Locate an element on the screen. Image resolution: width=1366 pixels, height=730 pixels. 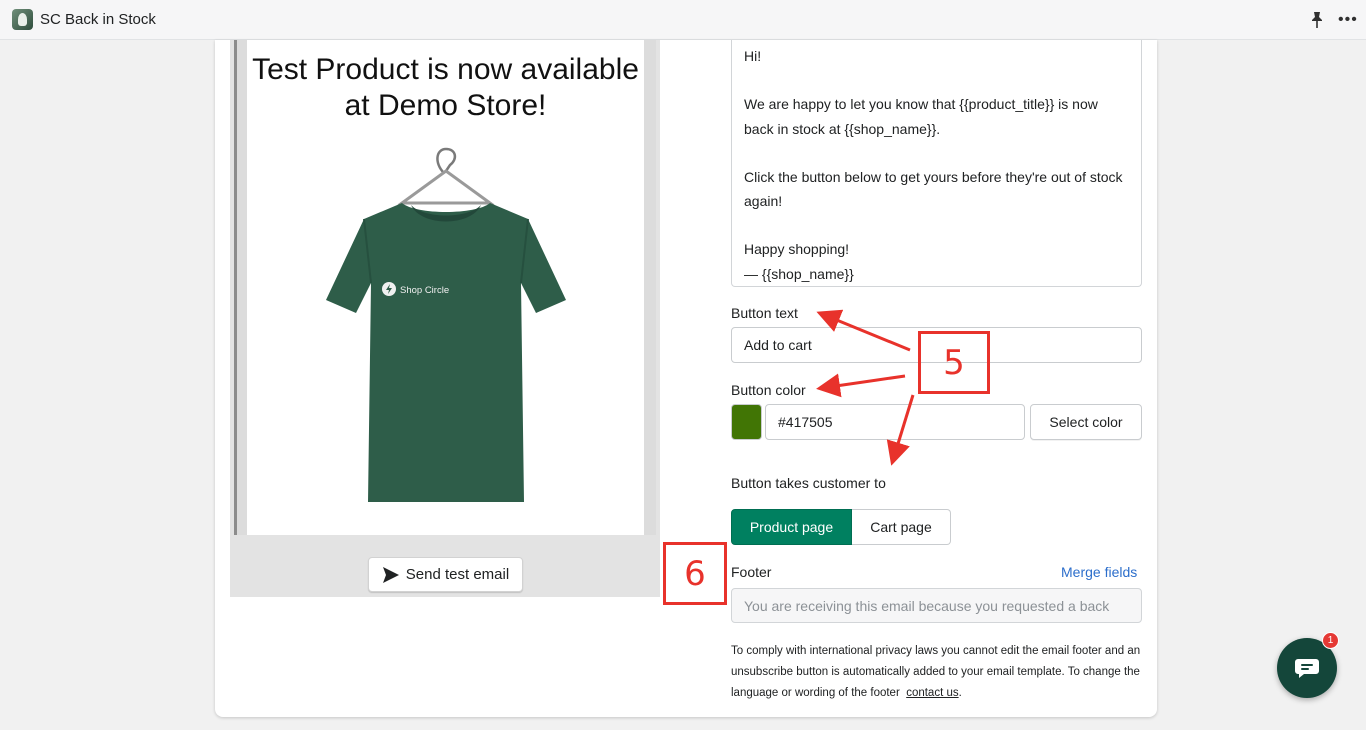
button-destination-label: Button takes customer to is located at coordinates (808, 483).